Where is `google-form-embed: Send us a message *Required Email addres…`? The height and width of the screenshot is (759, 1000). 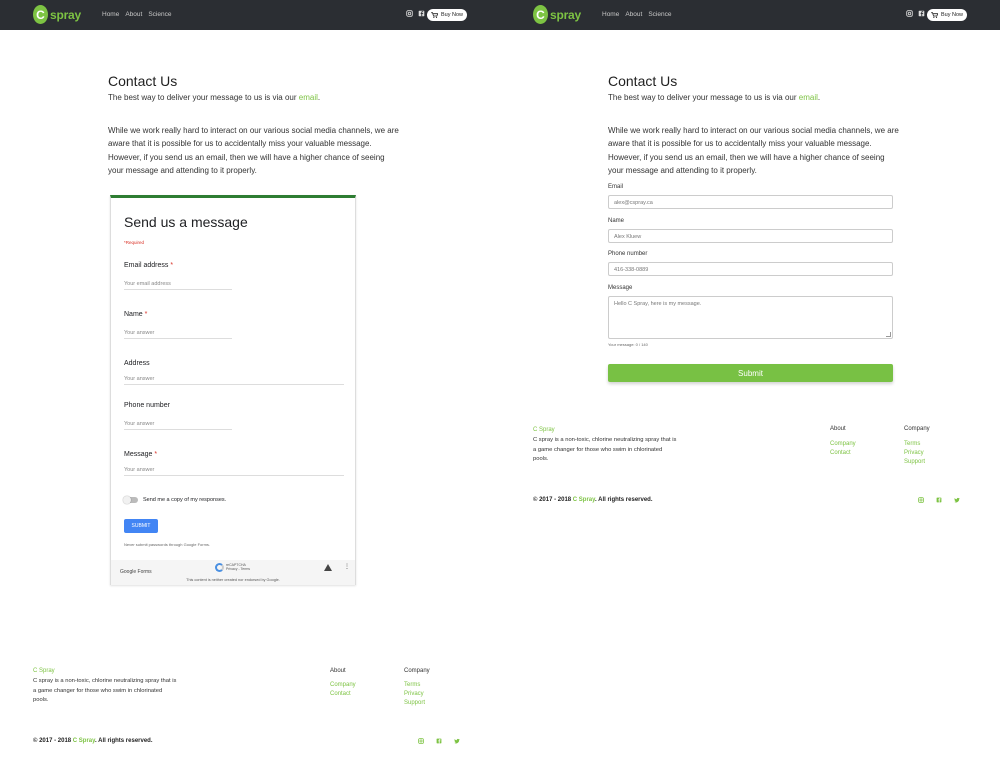
google-form-embed: Send us a message *Required Email addres… is located at coordinates (233, 390).